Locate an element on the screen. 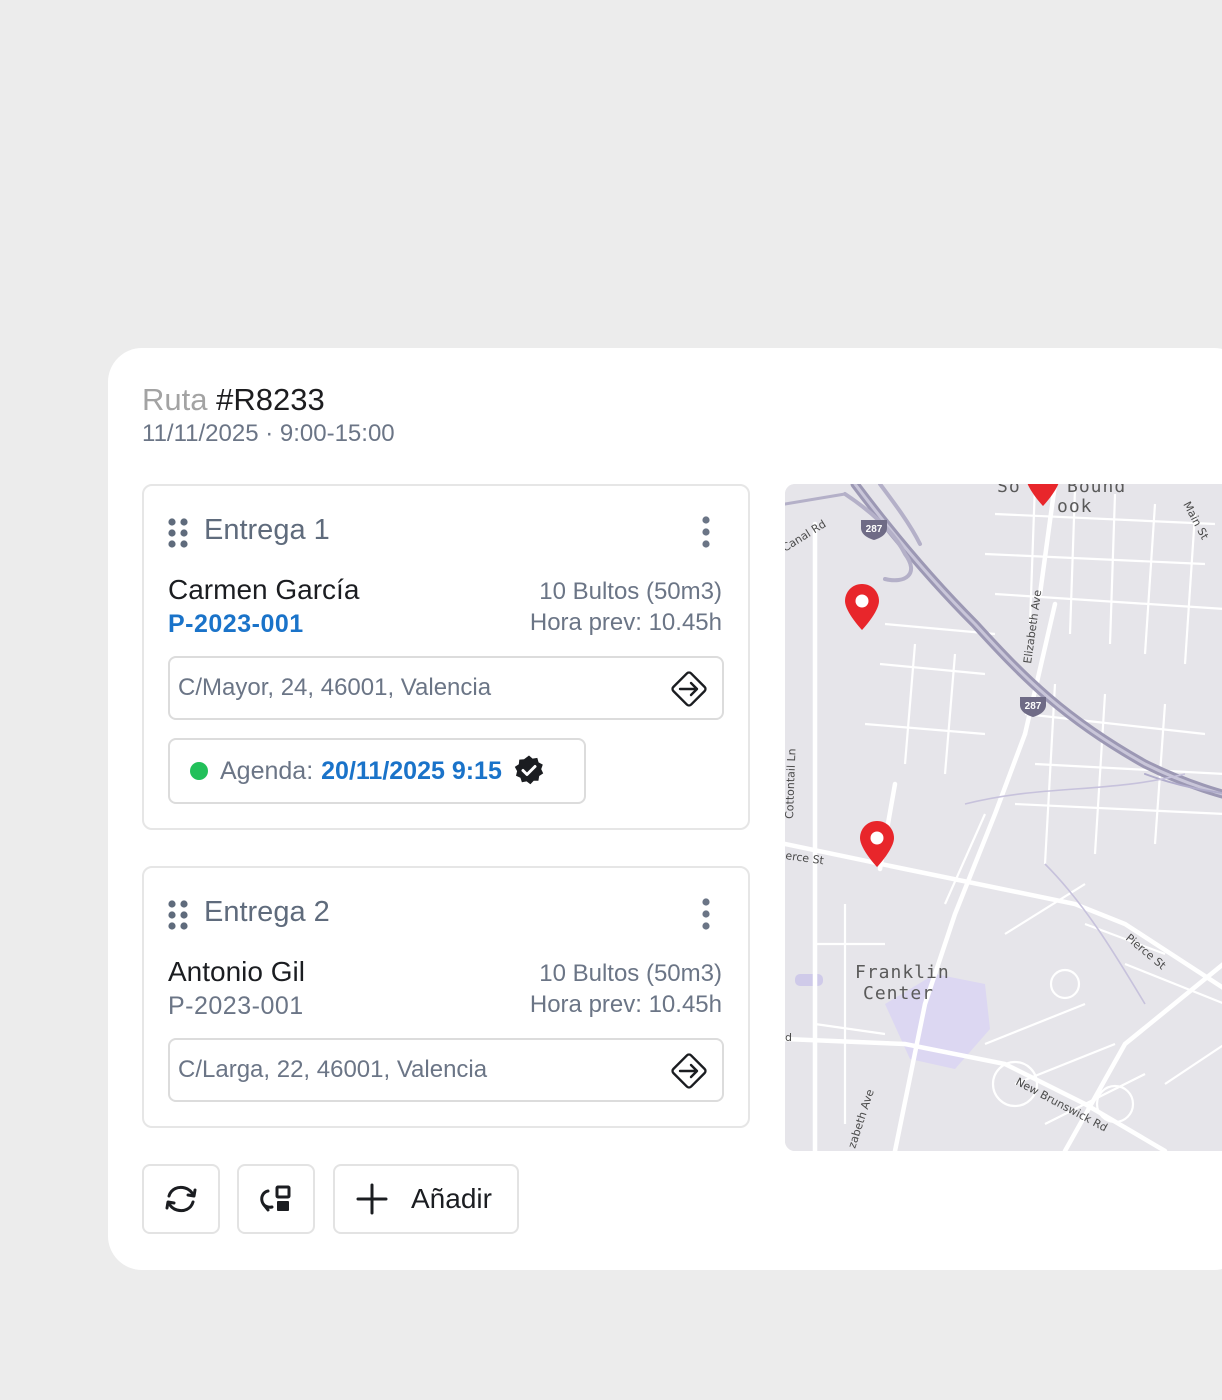 The height and width of the screenshot is (1400, 1222). add-delivery-button: Añadir is located at coordinates (426, 1199).